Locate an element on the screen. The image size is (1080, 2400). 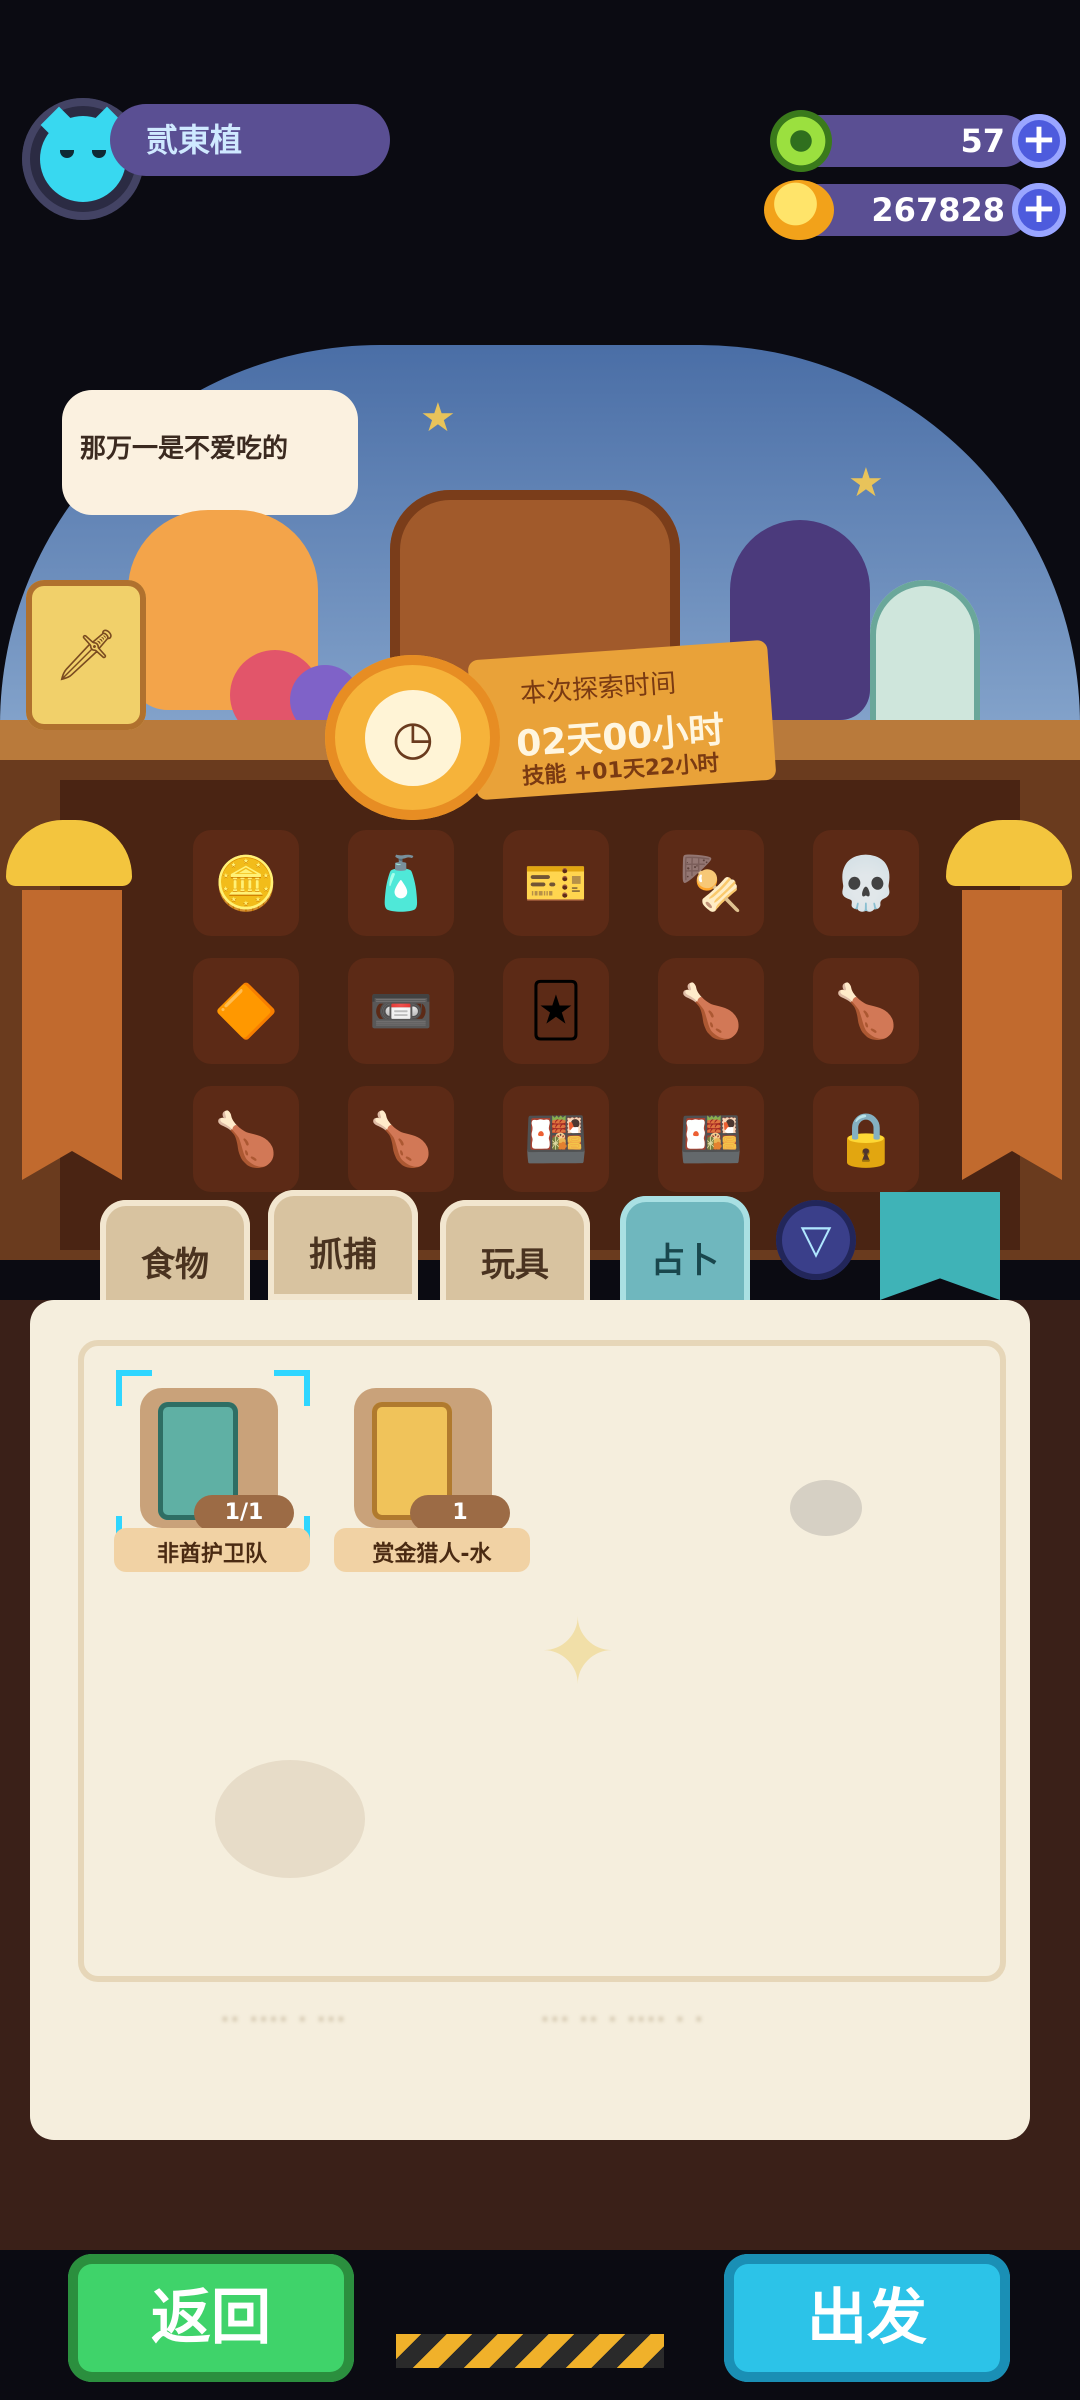
slot-coin-icon: 🪙 is located at coordinates (246, 883).